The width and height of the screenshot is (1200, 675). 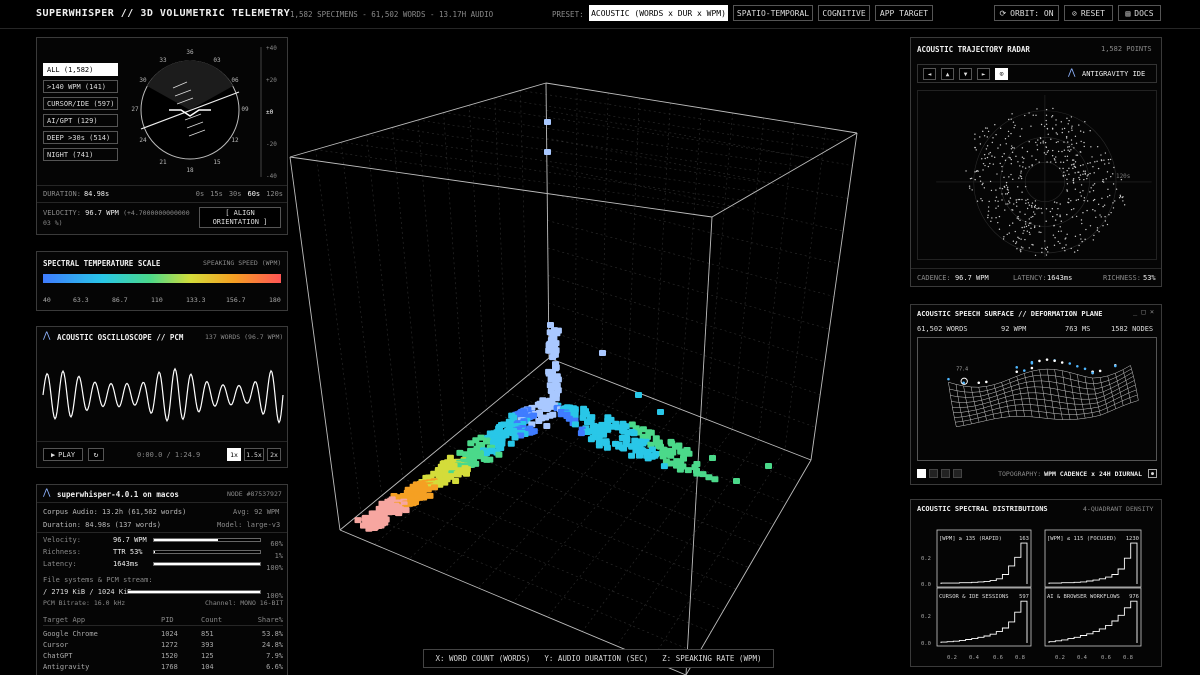 I want to click on preset-app-target-button: APP TARGET, so click(x=904, y=13).